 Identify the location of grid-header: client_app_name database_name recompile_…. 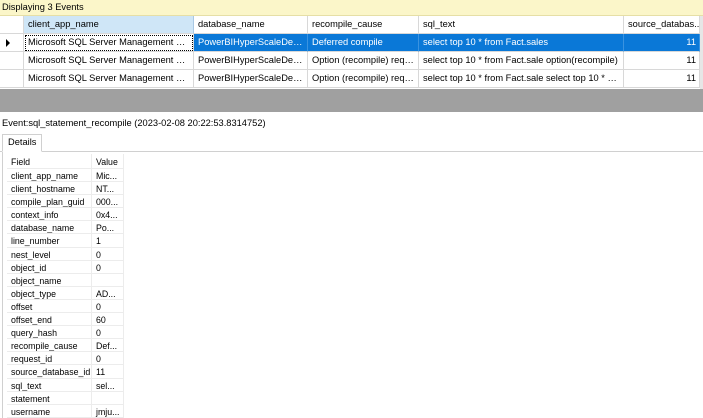
(350, 25).